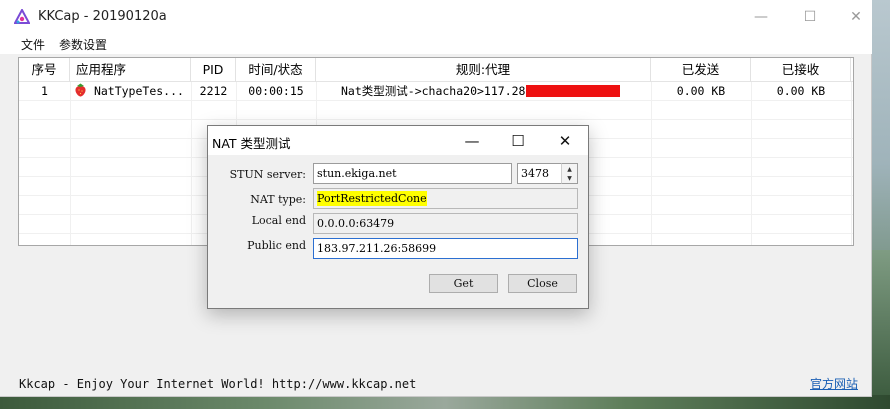  What do you see at coordinates (565, 140) in the screenshot?
I see `dialog-close-button: ✕` at bounding box center [565, 140].